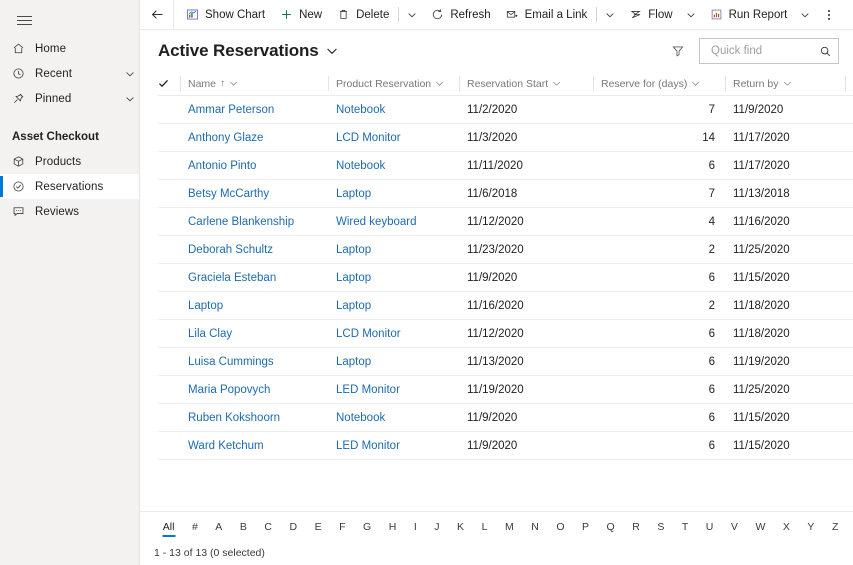 This screenshot has width=853, height=565. What do you see at coordinates (805, 15) in the screenshot?
I see `run-report-chevron-down-icon` at bounding box center [805, 15].